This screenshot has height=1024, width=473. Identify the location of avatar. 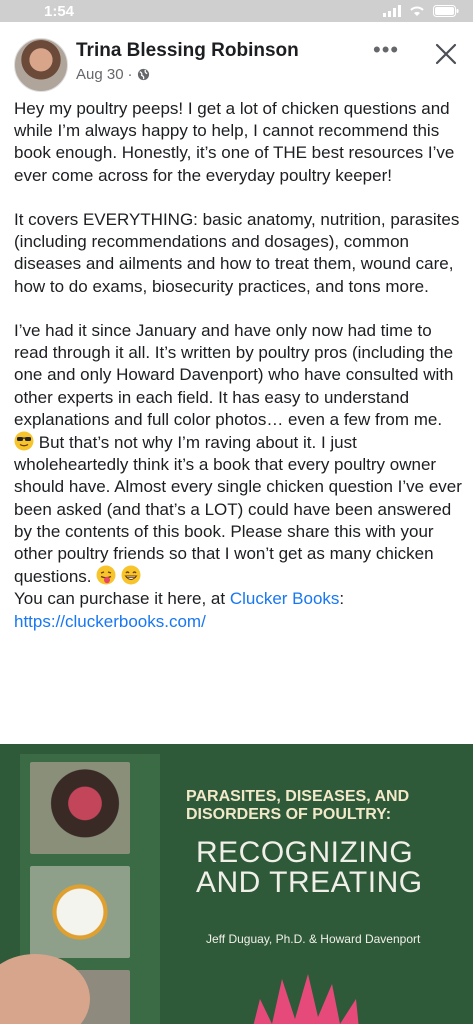
(41, 65).